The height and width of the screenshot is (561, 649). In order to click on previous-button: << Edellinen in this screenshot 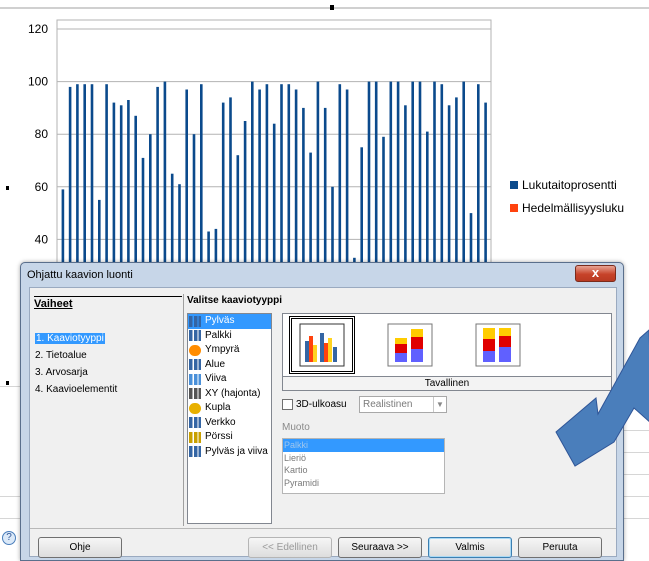, I will do `click(290, 547)`.